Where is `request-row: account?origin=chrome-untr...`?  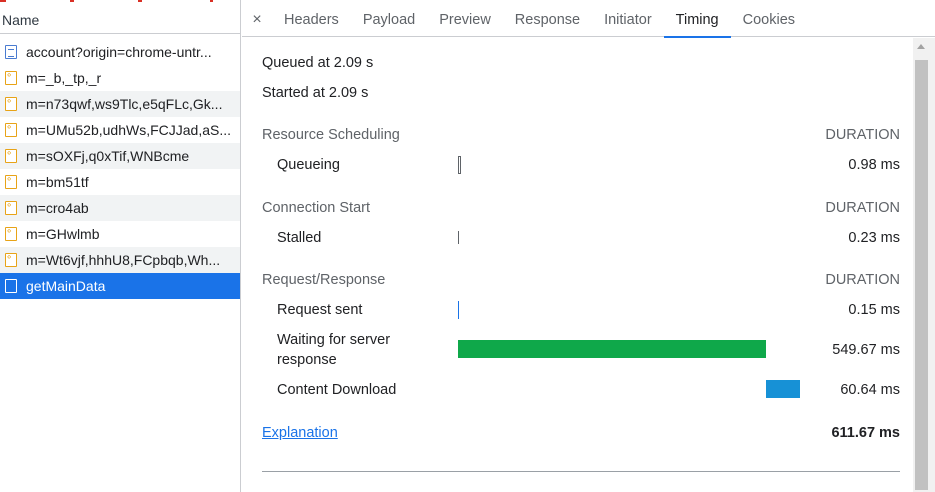
request-row: account?origin=chrome-untr... is located at coordinates (120, 52).